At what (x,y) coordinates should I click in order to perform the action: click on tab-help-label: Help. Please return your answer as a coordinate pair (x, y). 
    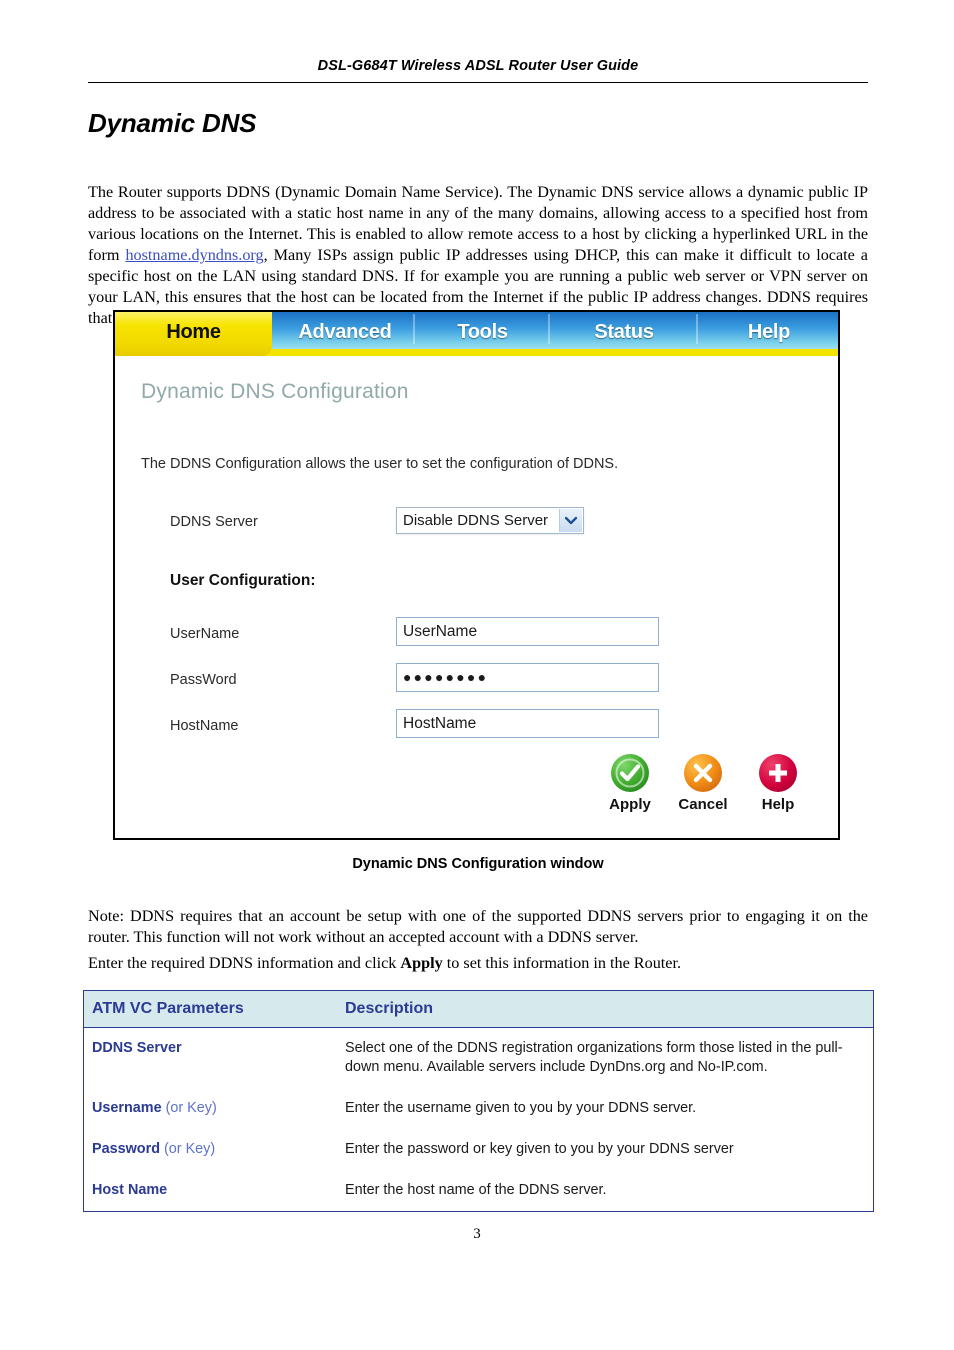
    Looking at the image, I should click on (769, 332).